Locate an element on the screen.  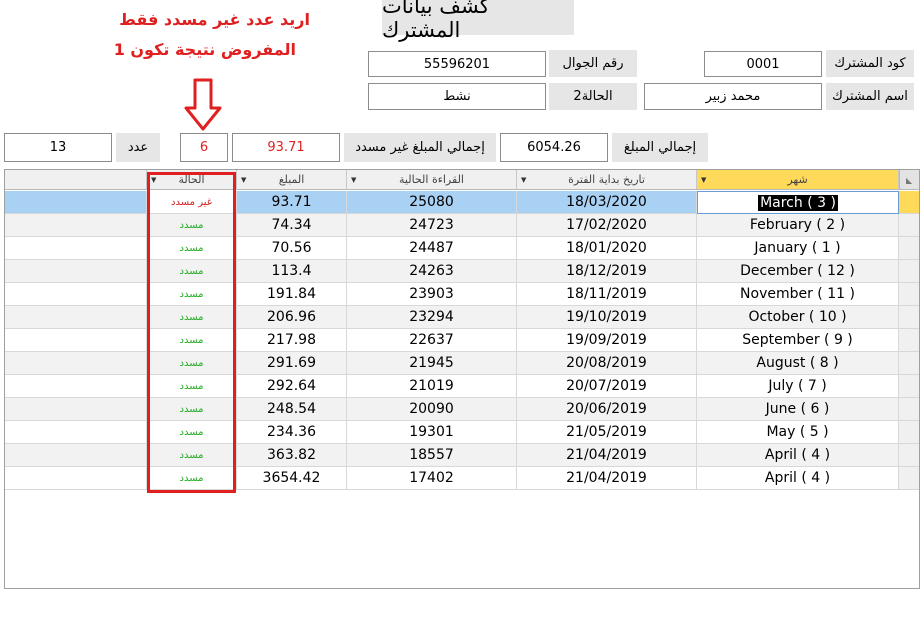
cell-month: July ( 7 ) is located at coordinates (798, 386).